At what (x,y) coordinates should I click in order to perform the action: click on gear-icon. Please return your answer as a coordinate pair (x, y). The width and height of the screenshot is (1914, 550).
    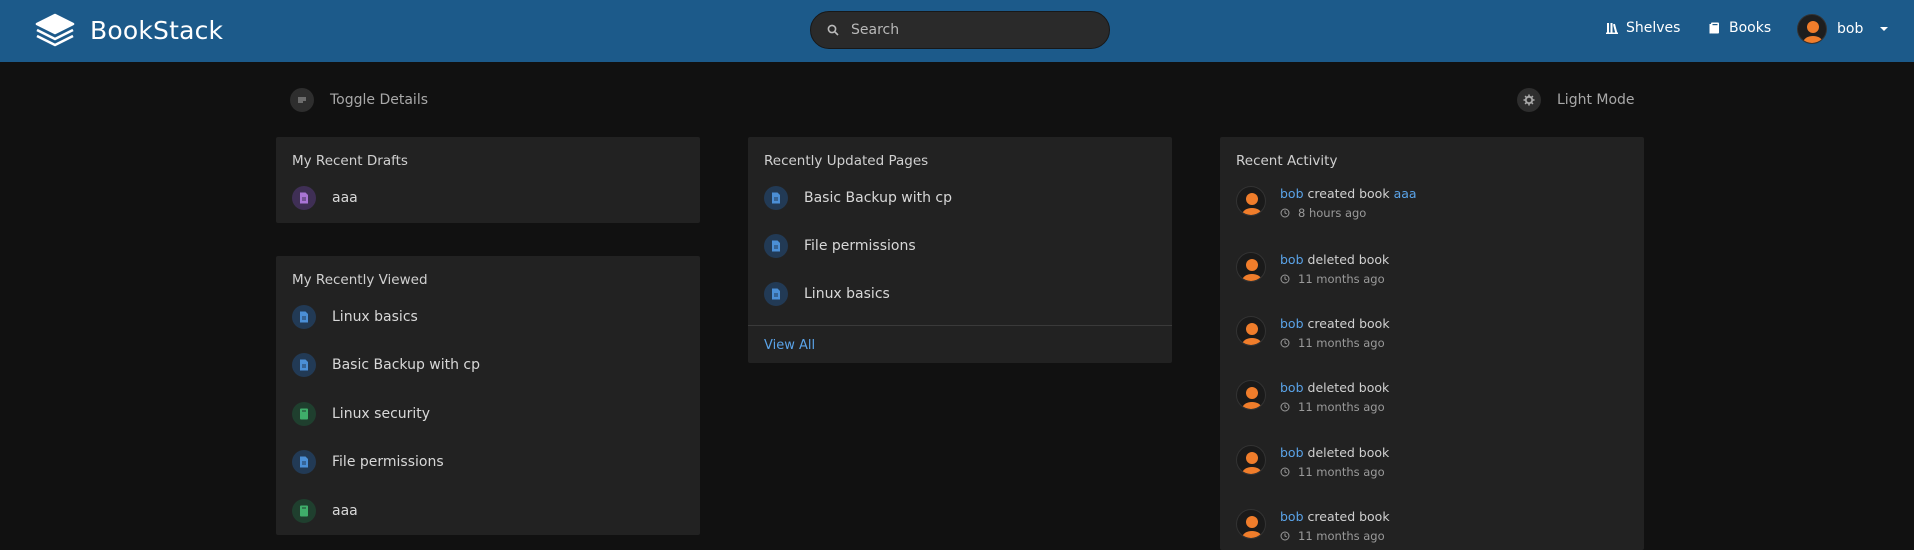
    Looking at the image, I should click on (1529, 100).